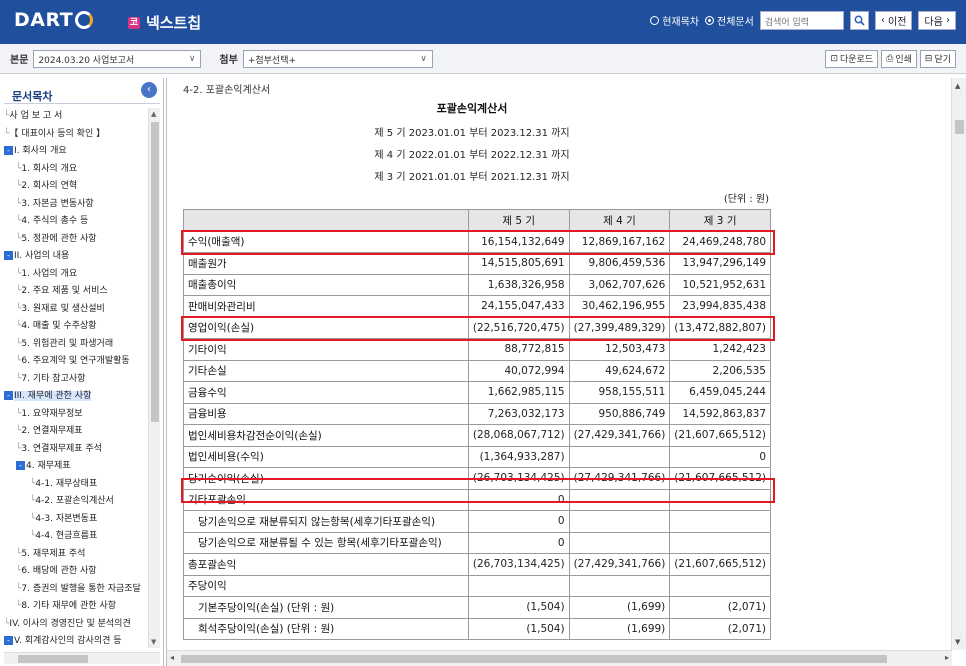  Describe the element at coordinates (326, 542) in the screenshot. I see `row-label: 당기손익으로 재분류될 수 있는 항목(세후기타포괄손익)` at that location.